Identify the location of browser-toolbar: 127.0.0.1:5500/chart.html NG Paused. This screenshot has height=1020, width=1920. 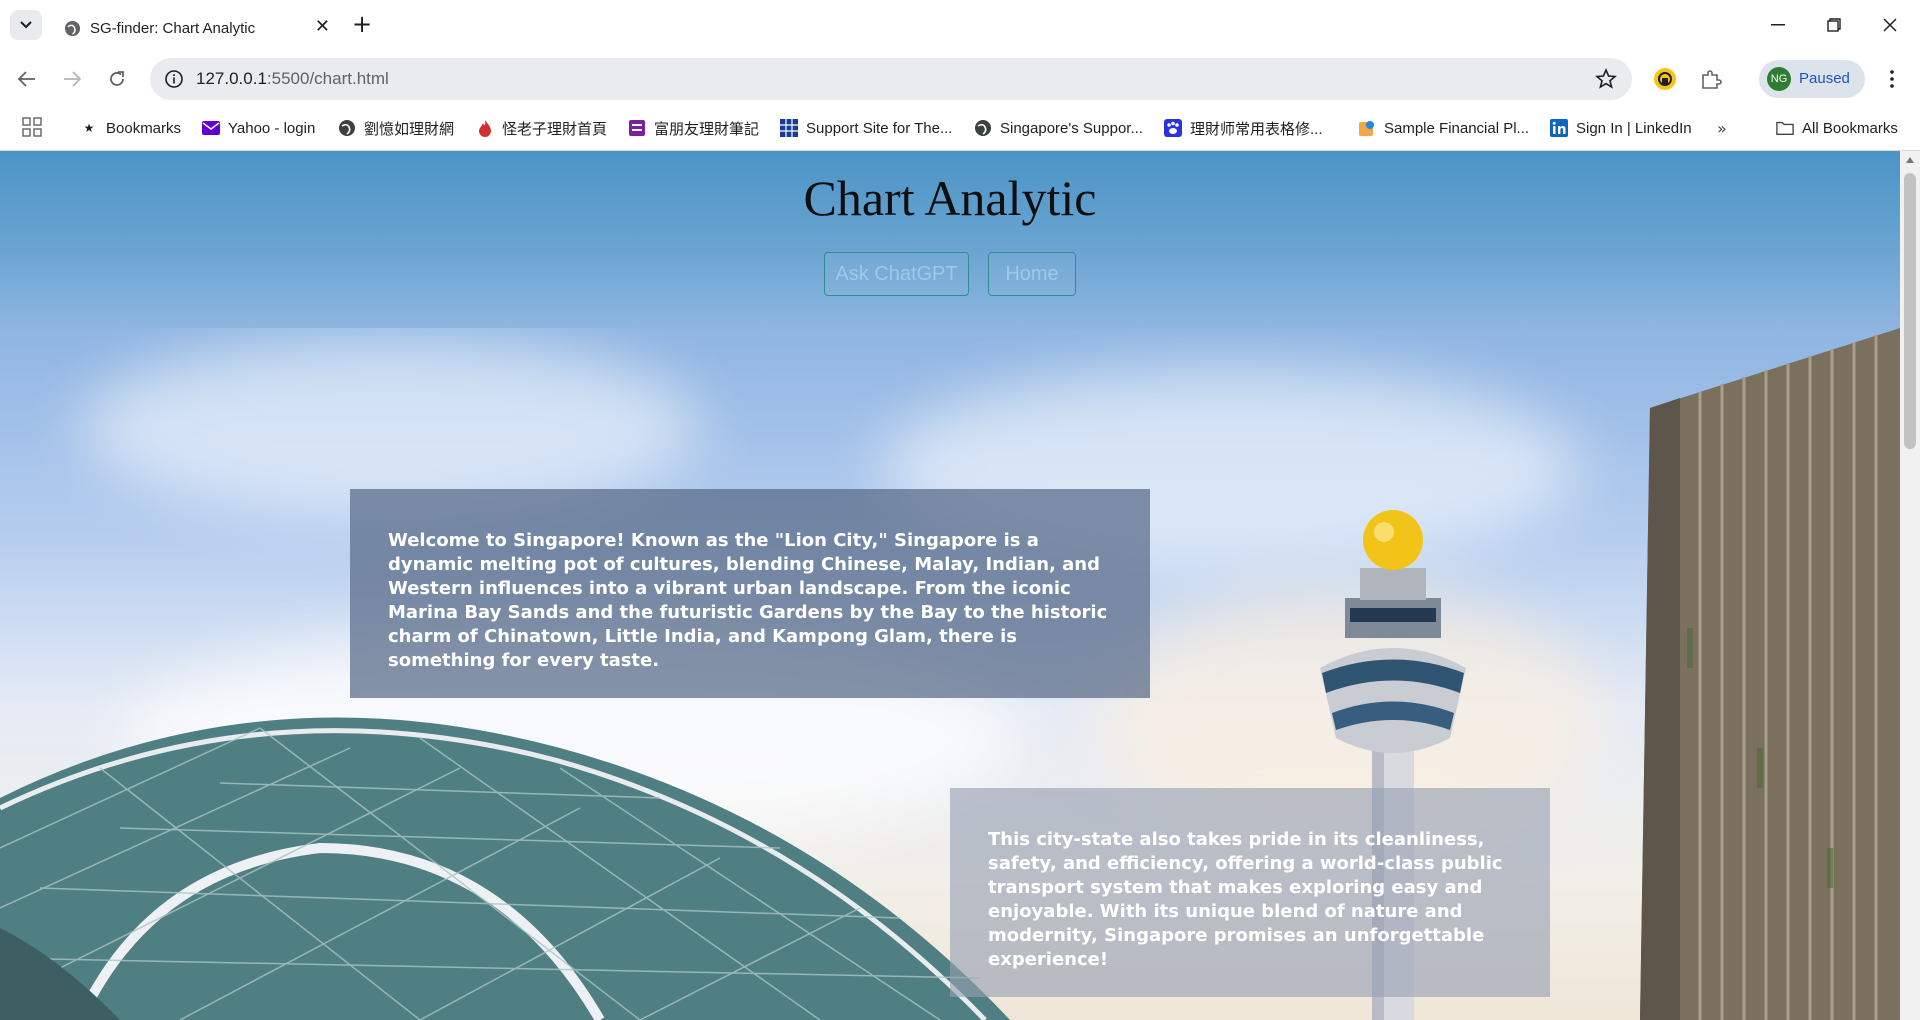
(960, 79).